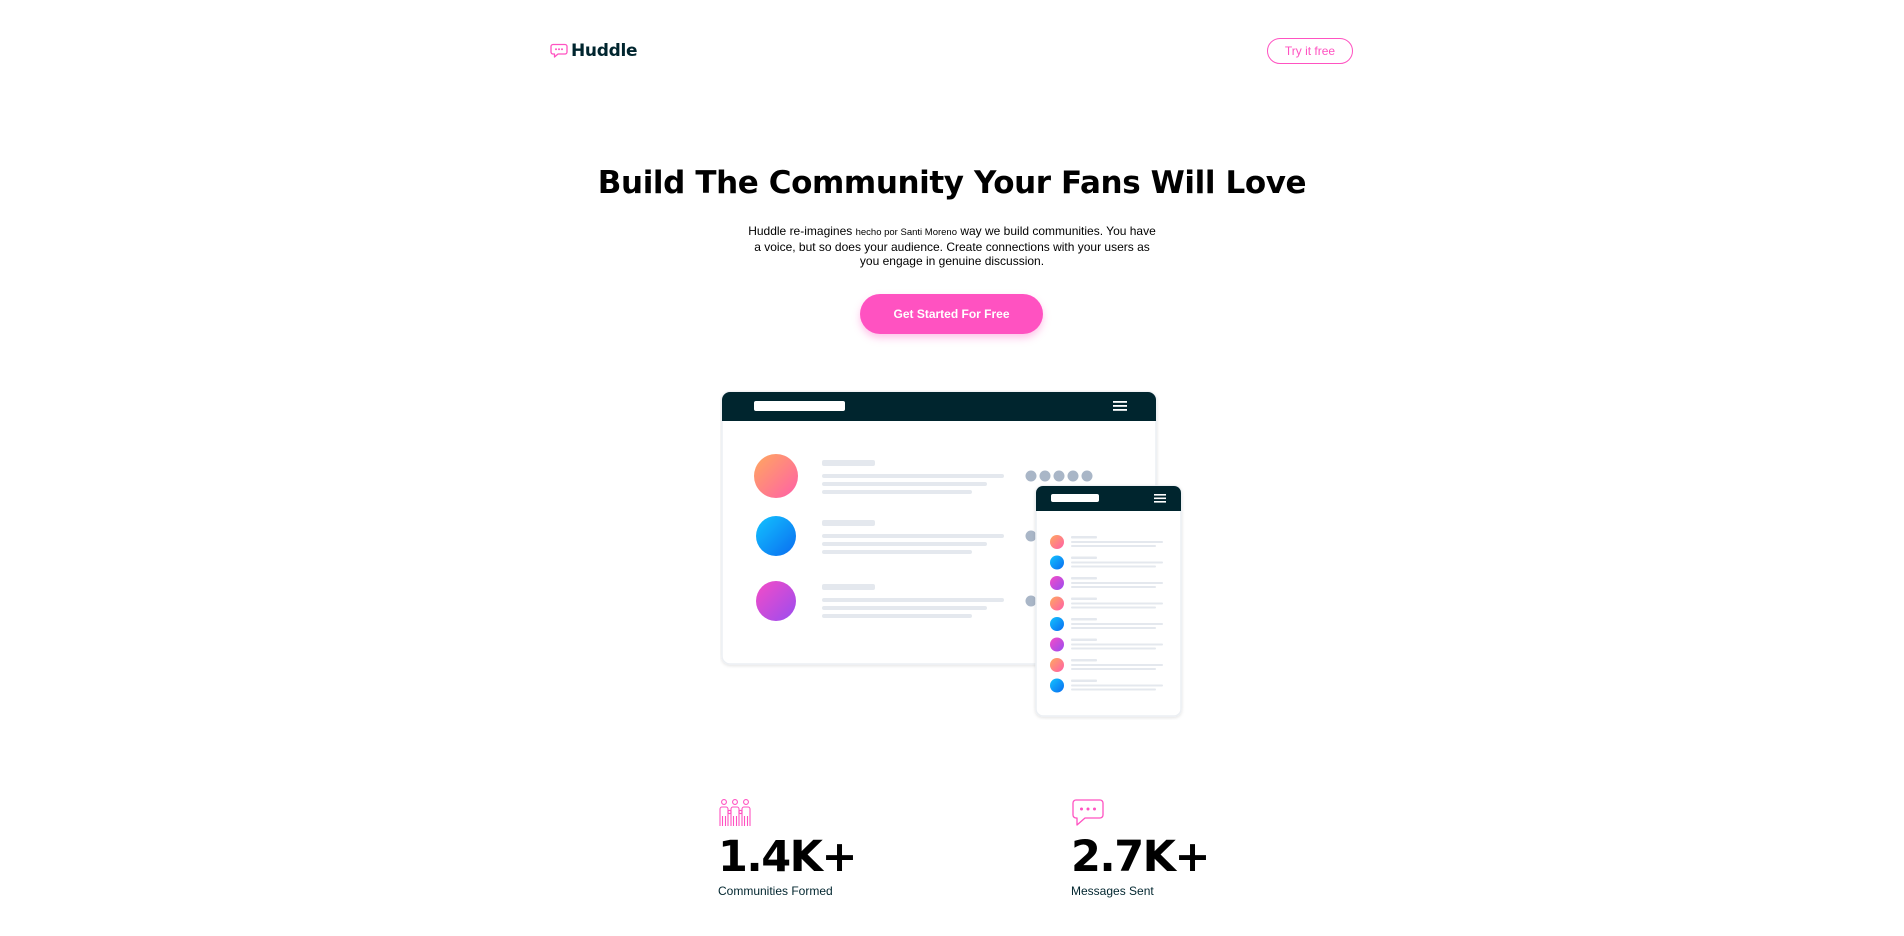  I want to click on stat-value: 2.7K+, so click(1141, 857).